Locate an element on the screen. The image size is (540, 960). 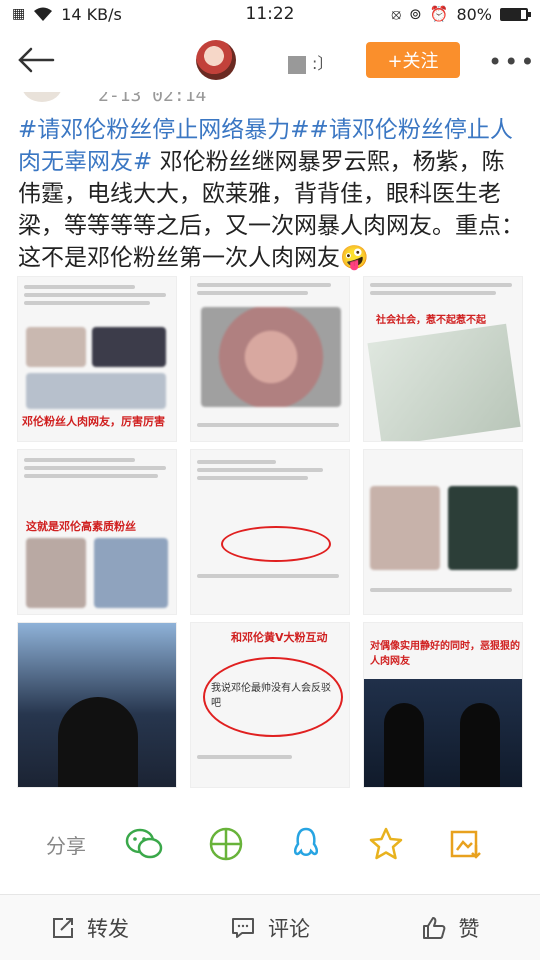
image-save-icon is located at coordinates (465, 844).